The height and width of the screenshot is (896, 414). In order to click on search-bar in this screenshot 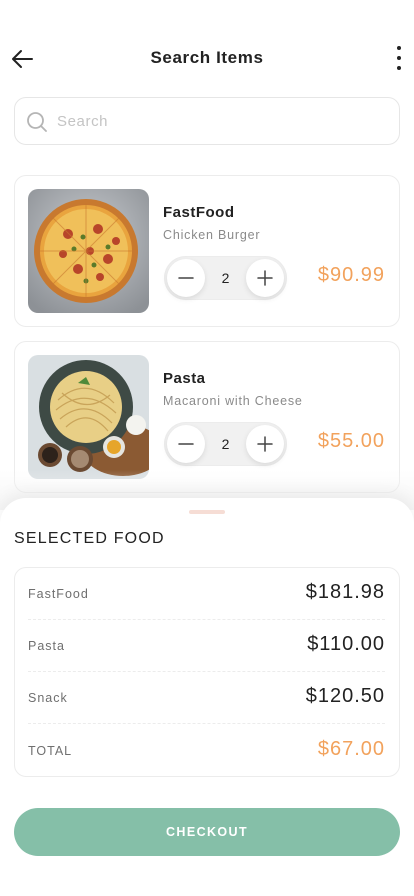, I will do `click(207, 121)`.